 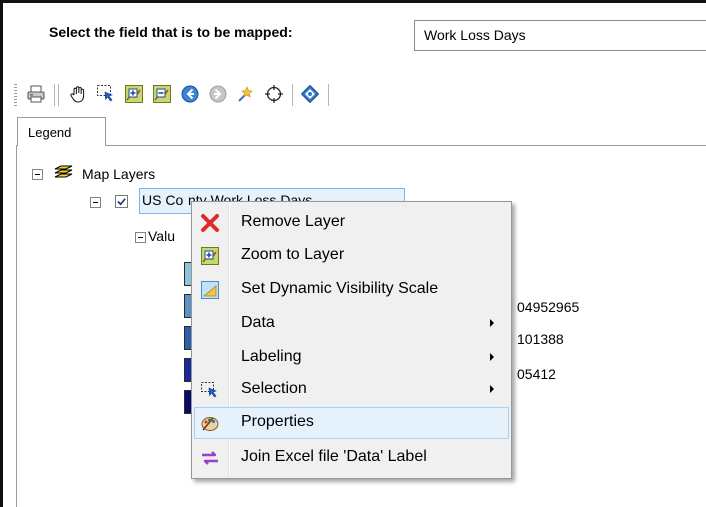 What do you see at coordinates (134, 94) in the screenshot?
I see `zoom-in-icon` at bounding box center [134, 94].